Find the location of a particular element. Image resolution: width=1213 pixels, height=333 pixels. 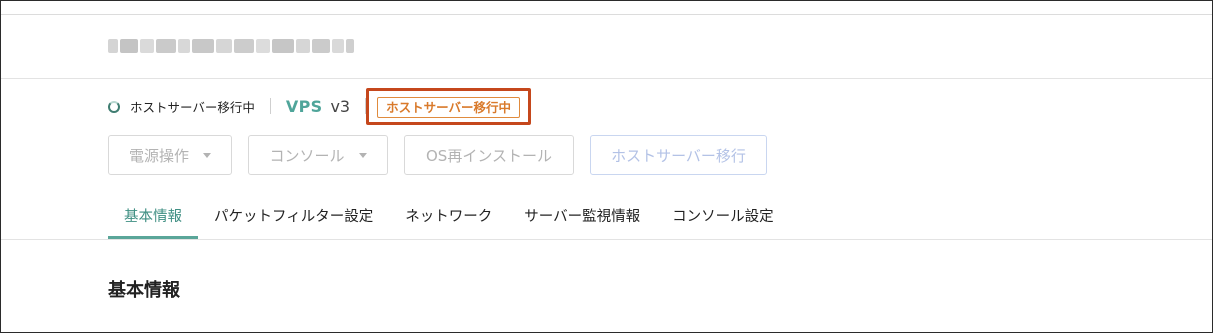

product-name: VPS is located at coordinates (304, 106).